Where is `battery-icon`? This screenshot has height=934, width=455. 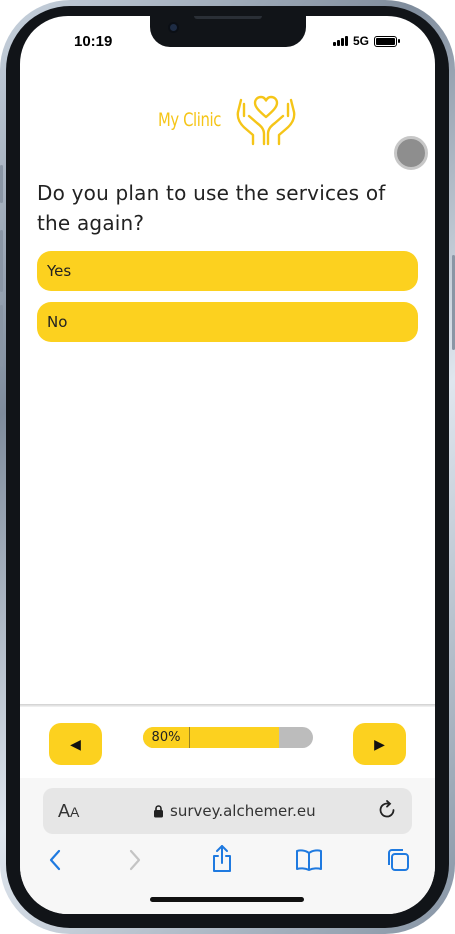 battery-icon is located at coordinates (387, 41).